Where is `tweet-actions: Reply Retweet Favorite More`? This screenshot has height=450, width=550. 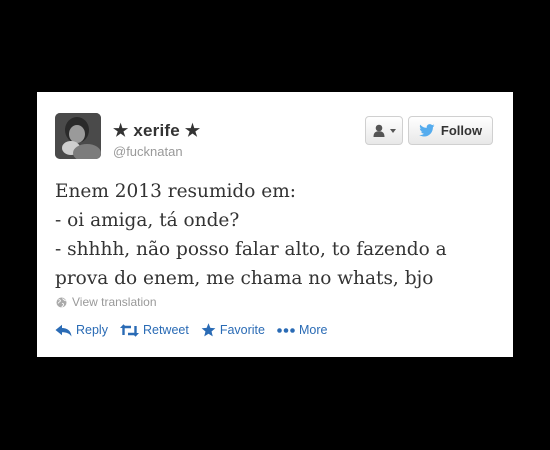 tweet-actions: Reply Retweet Favorite More is located at coordinates (197, 330).